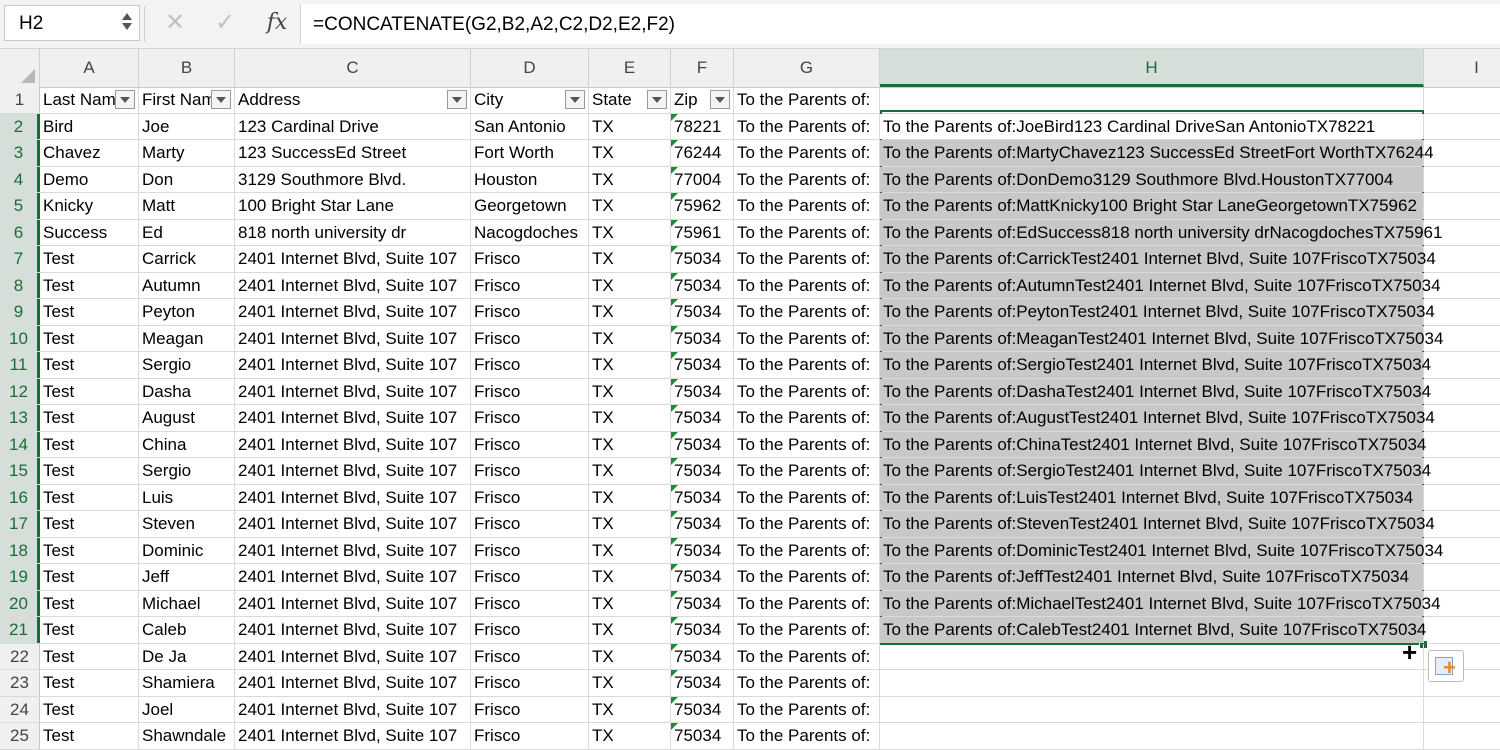  I want to click on cell-d20: Frisco, so click(530, 603).